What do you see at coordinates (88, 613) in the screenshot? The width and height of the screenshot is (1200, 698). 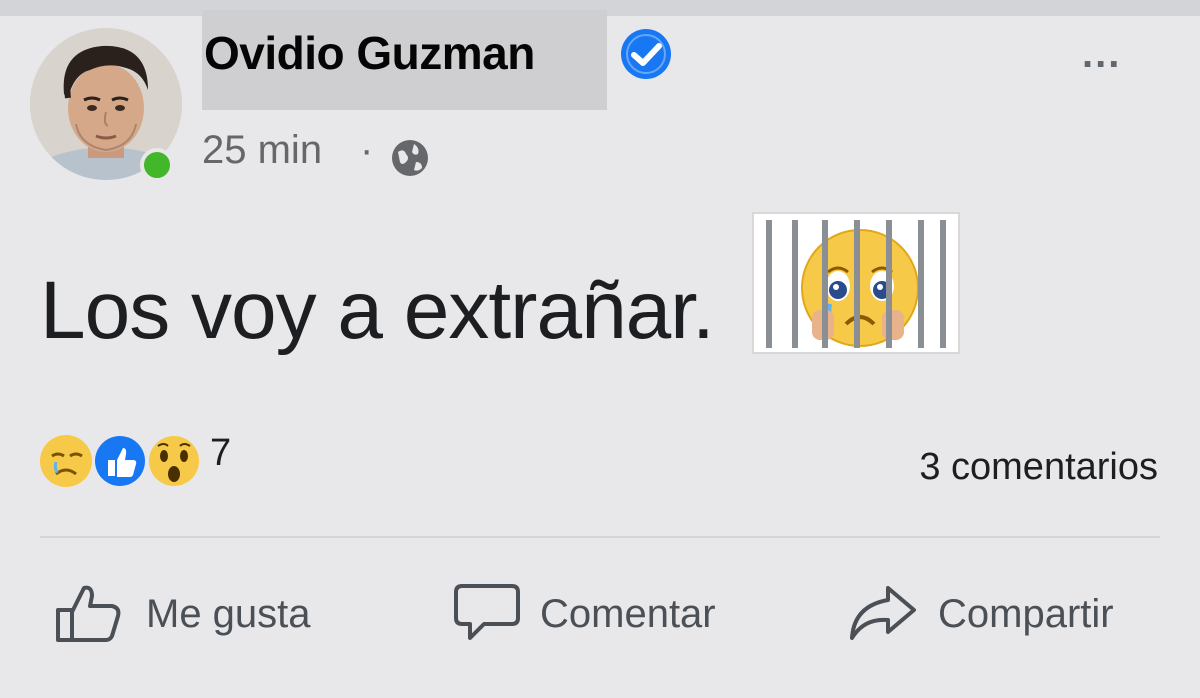 I see `thumbs-up-icon` at bounding box center [88, 613].